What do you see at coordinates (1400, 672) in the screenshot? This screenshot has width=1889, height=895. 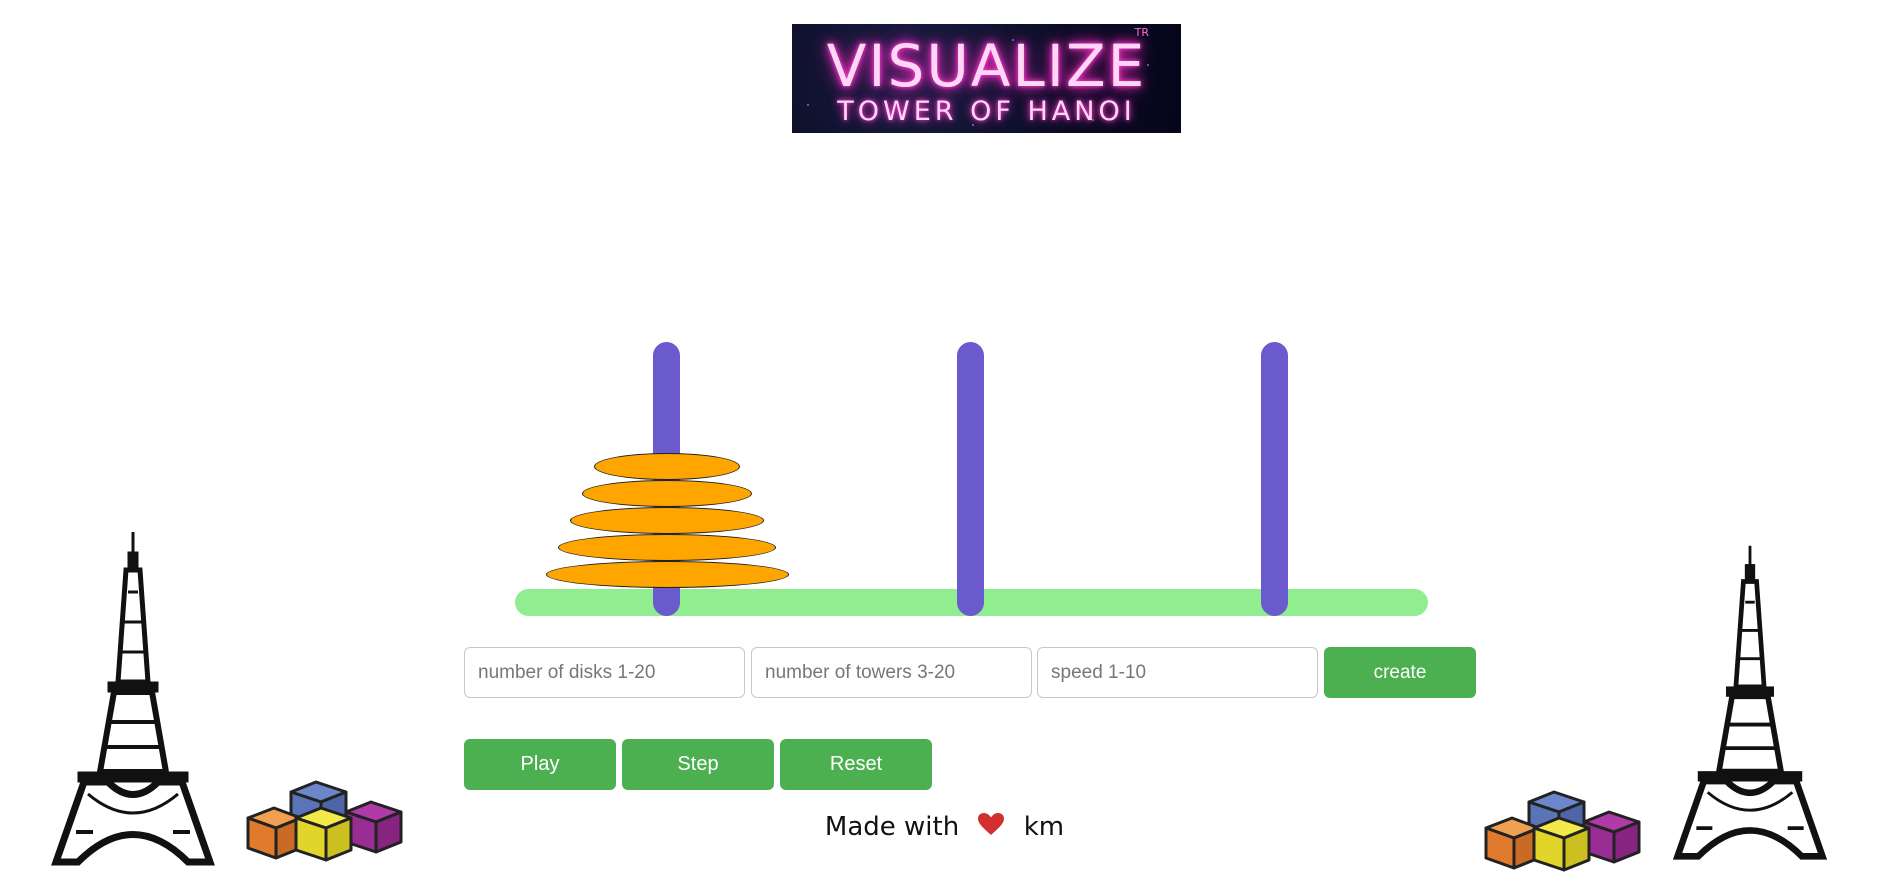 I see `create-button: create` at bounding box center [1400, 672].